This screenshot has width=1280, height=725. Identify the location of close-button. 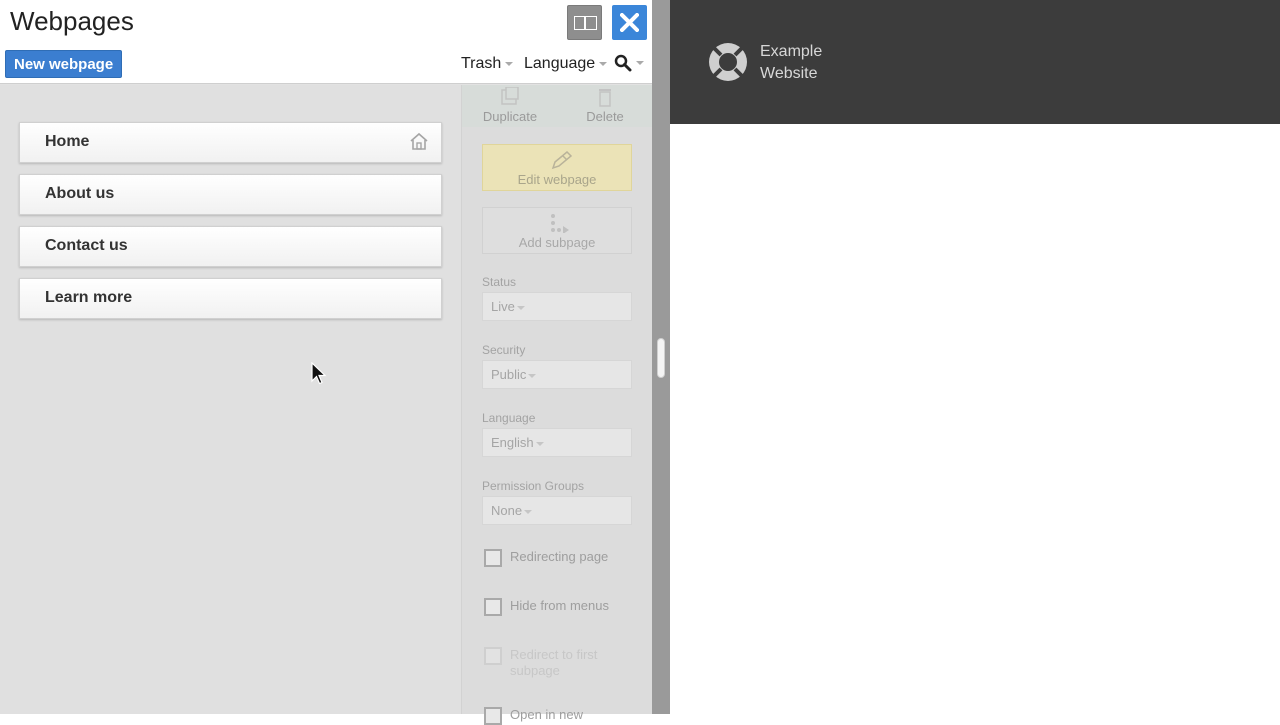
(629, 22).